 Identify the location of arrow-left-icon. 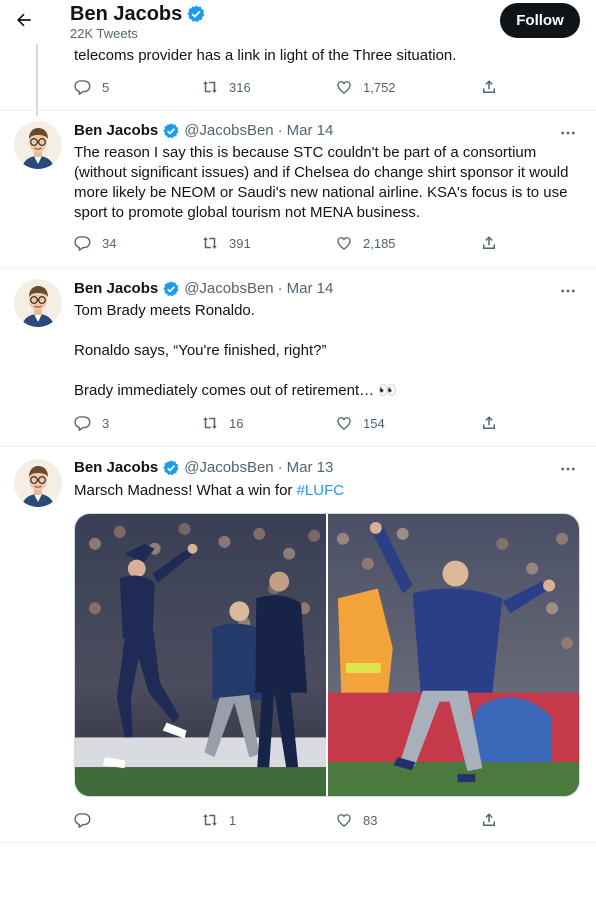
(24, 20).